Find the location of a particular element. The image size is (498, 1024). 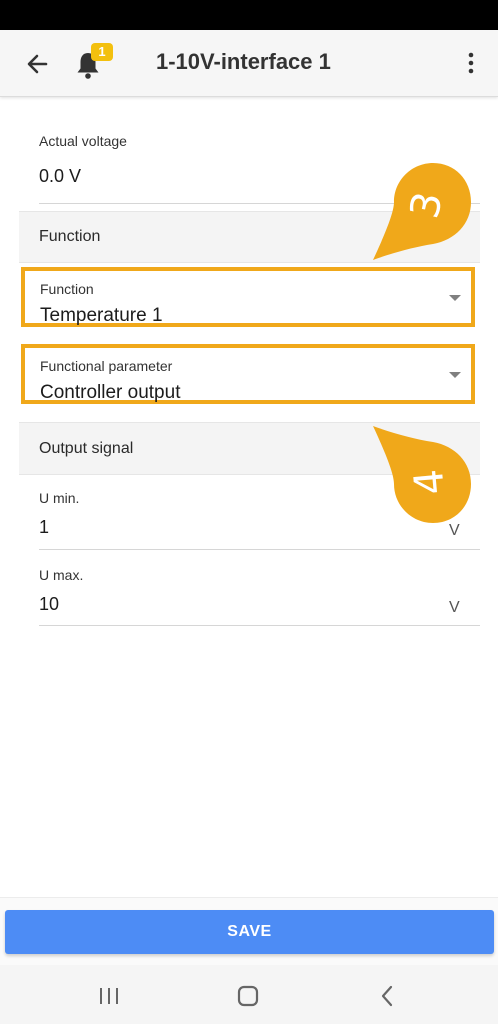

functional-parameter-label: Functional parameter is located at coordinates (106, 366).